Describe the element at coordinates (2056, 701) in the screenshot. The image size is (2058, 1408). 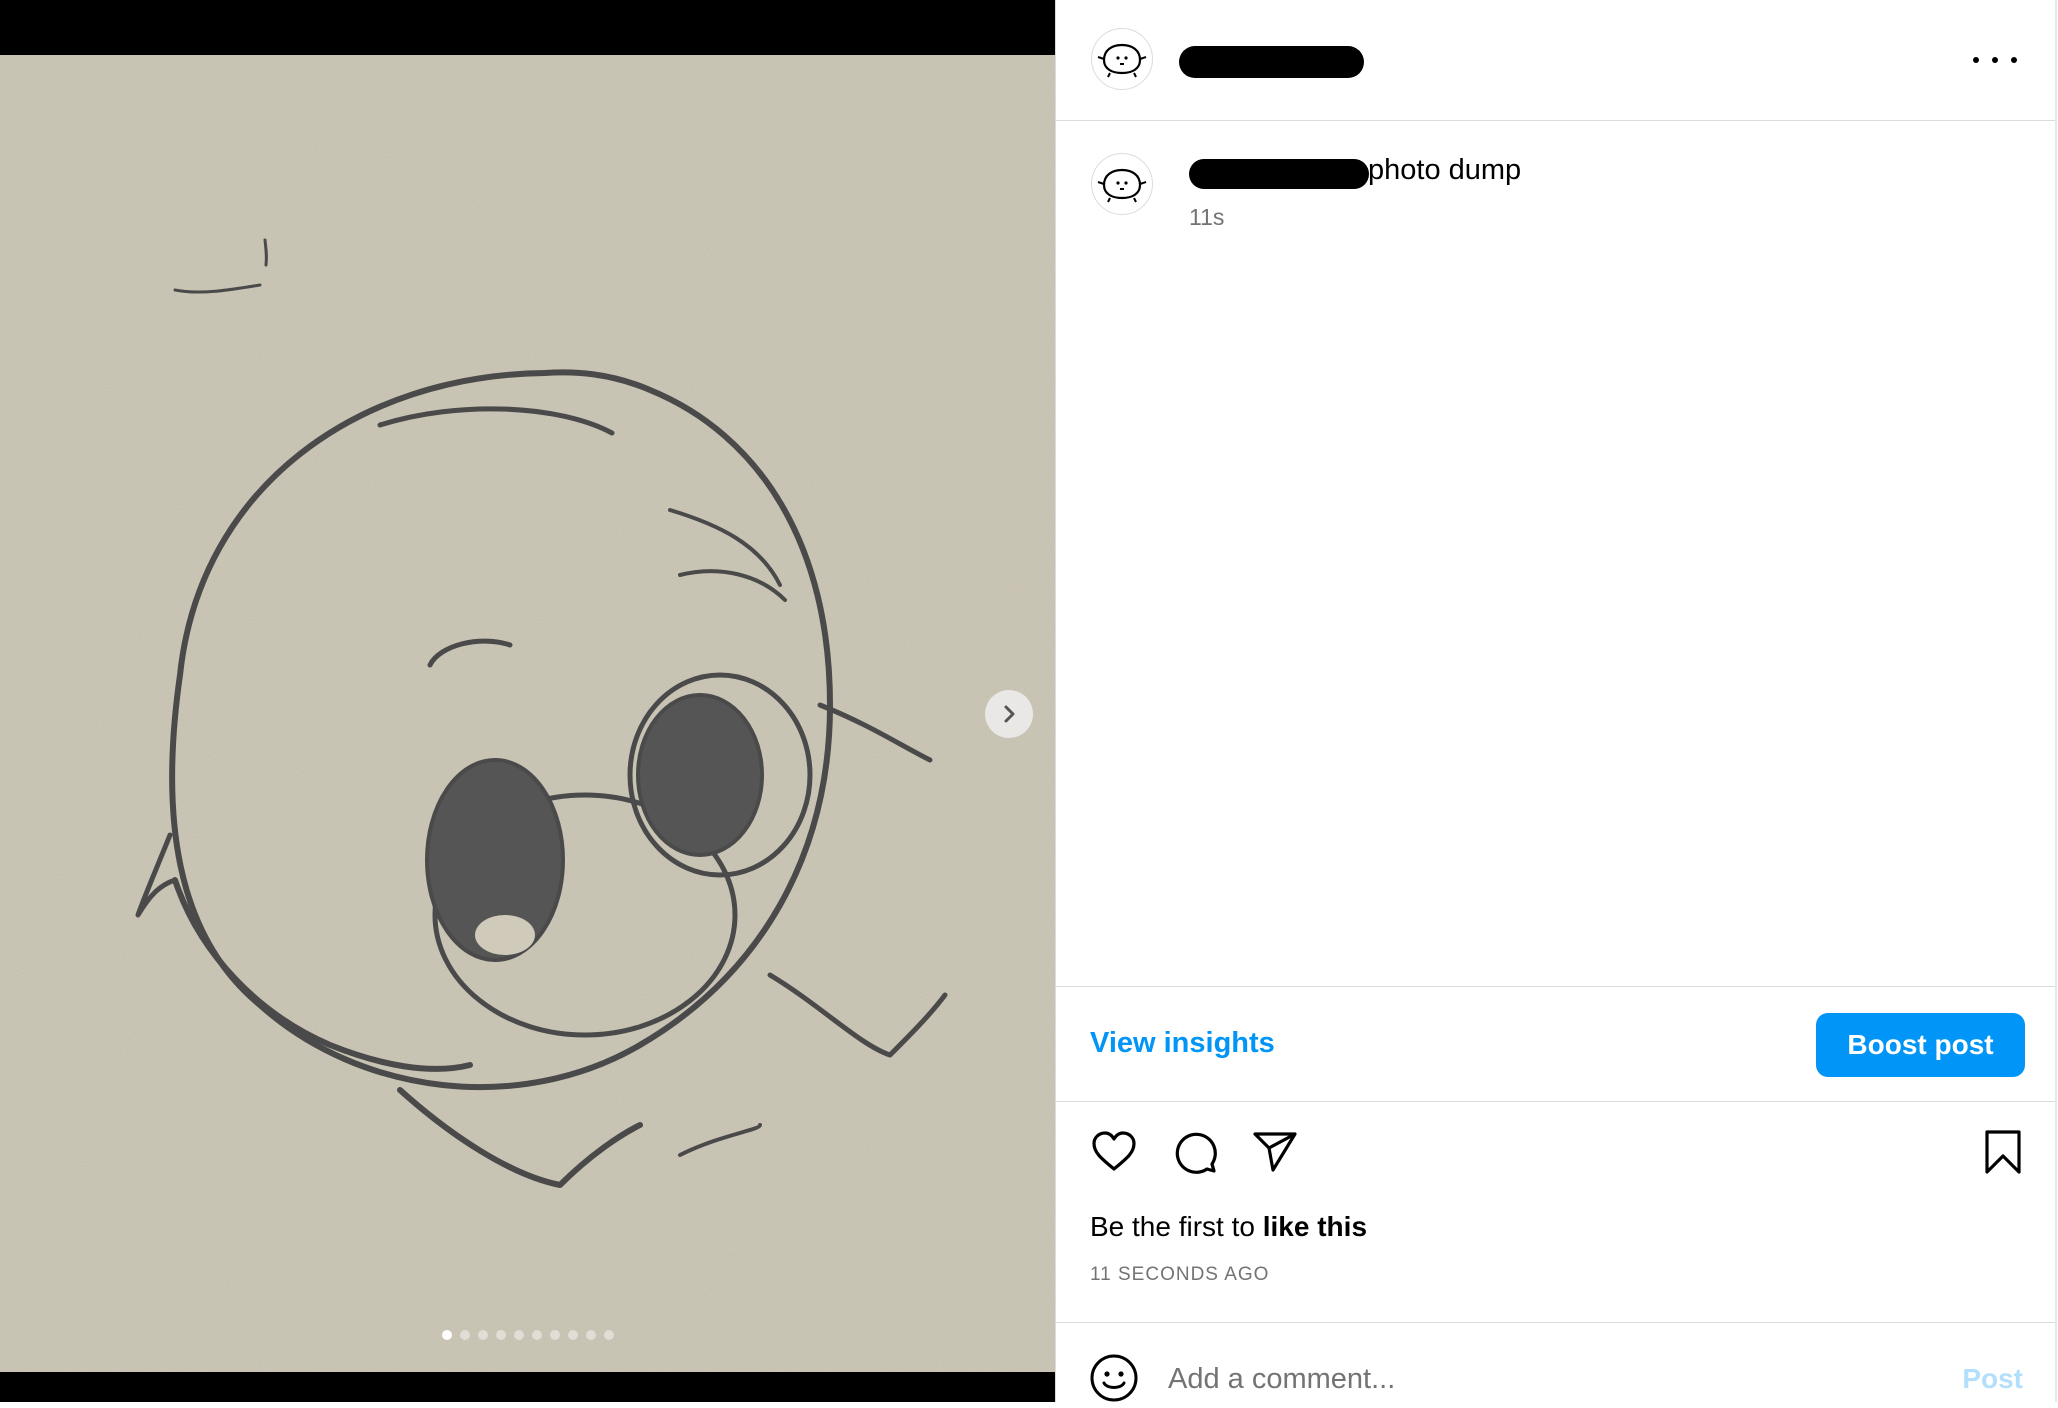
I see `window-edge` at that location.